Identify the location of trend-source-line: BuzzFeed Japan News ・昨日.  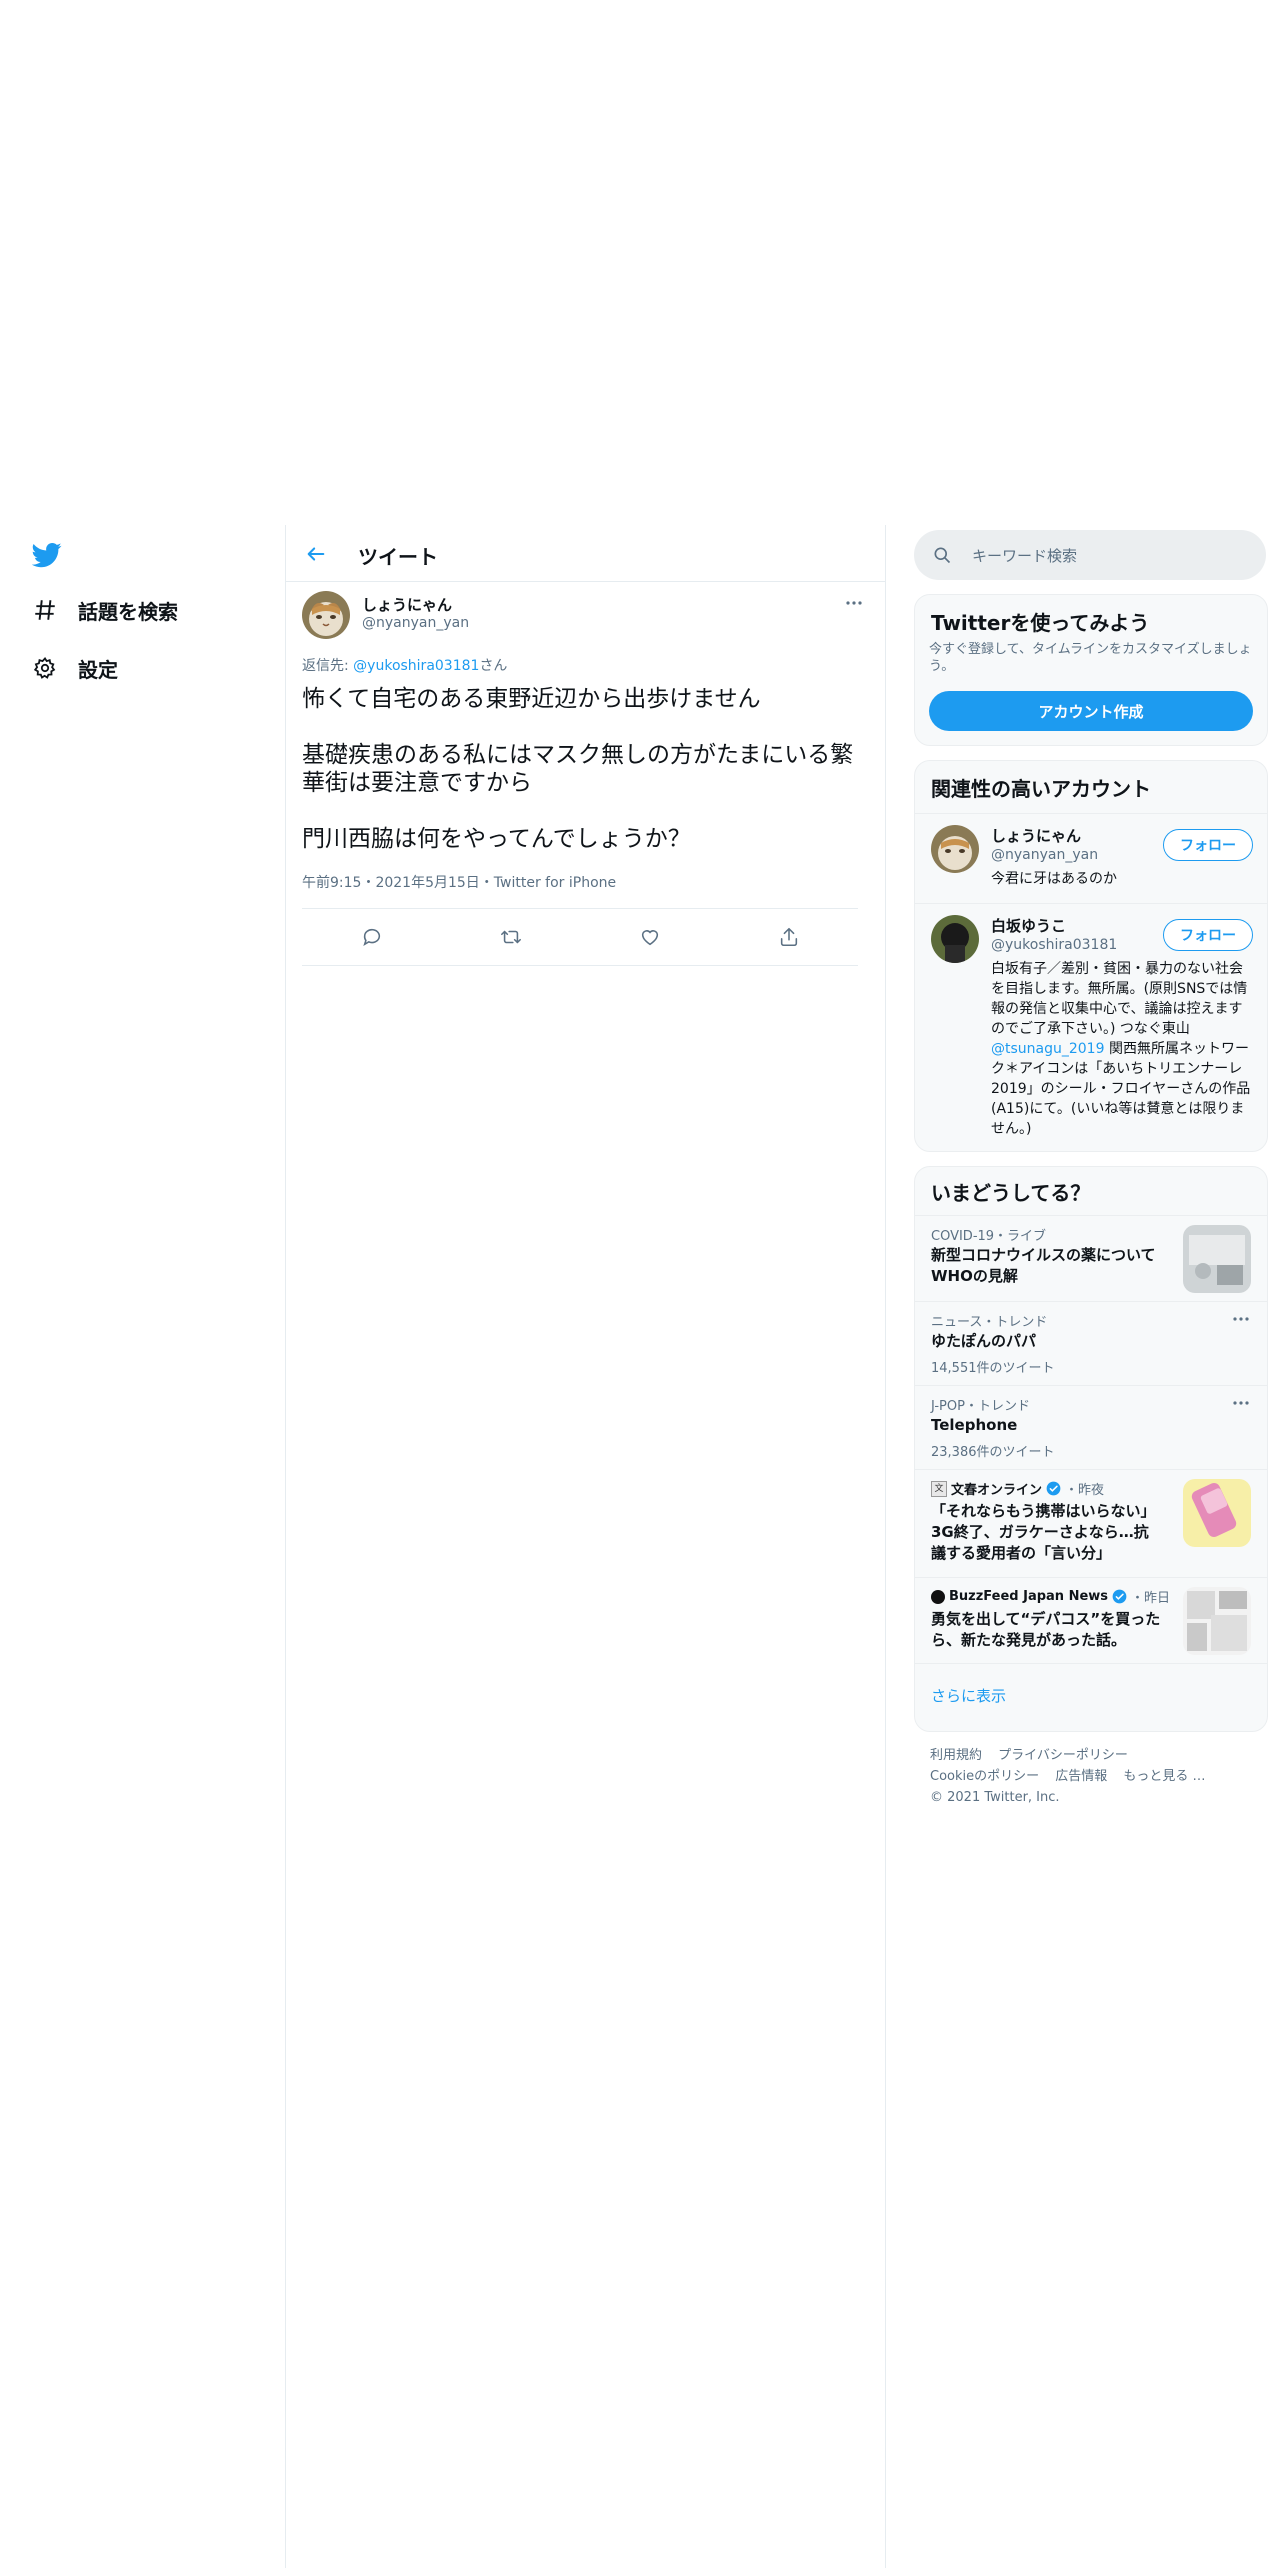
(1050, 1596).